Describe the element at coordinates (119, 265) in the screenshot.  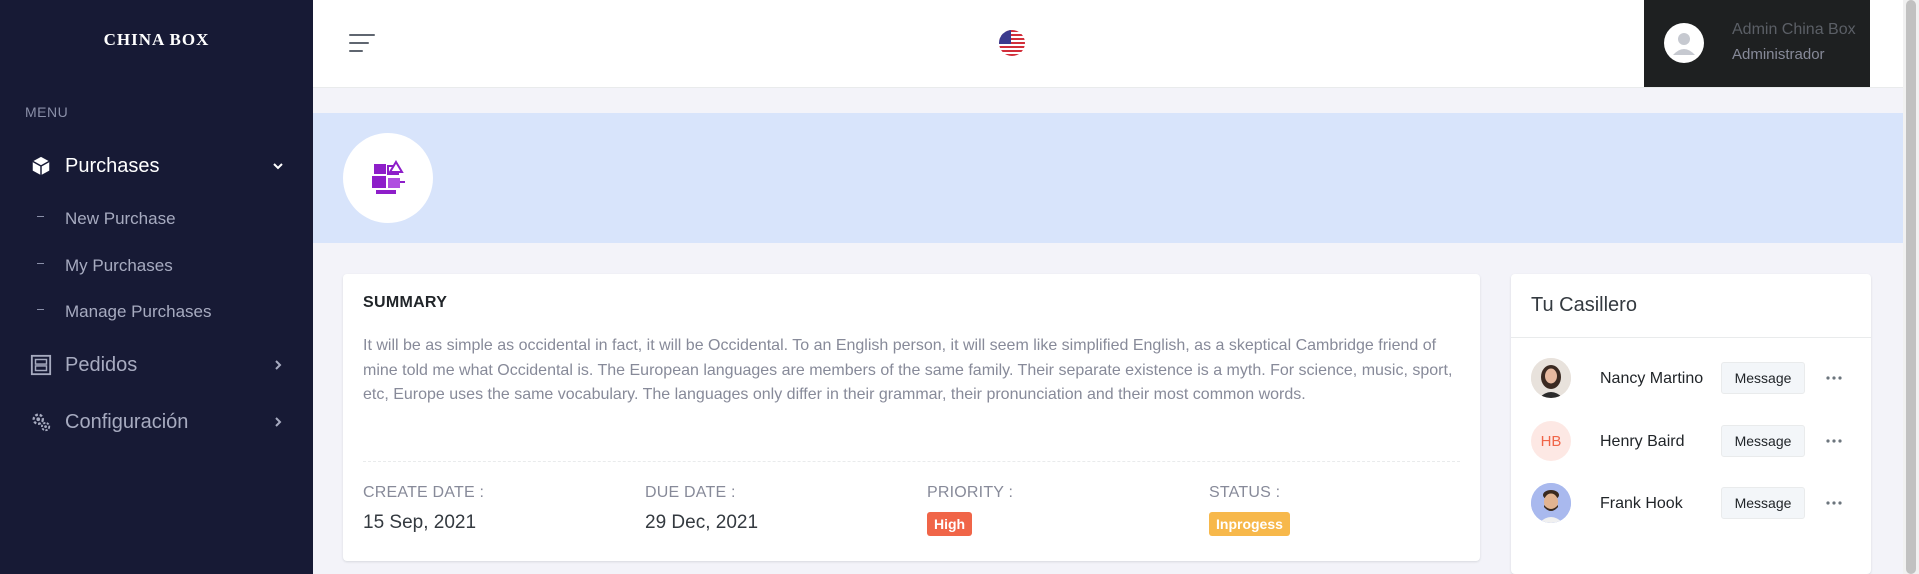
I see `sidebar-subitem-label: My Purchases` at that location.